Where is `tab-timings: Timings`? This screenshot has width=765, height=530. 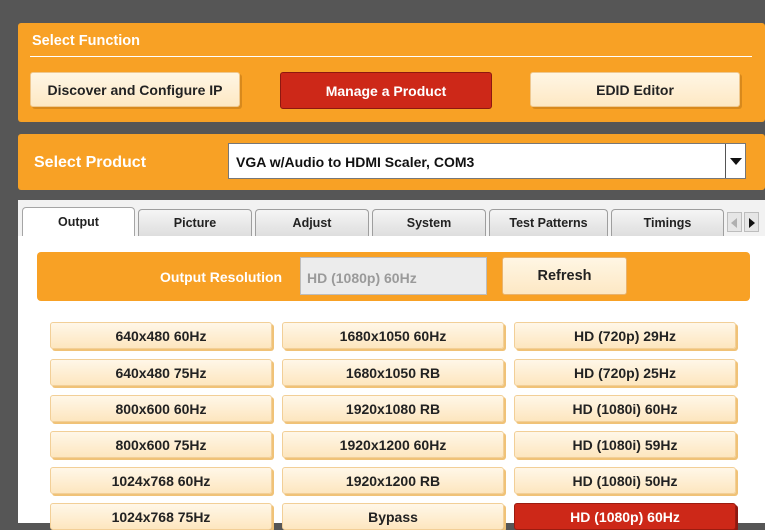
tab-timings: Timings is located at coordinates (667, 222).